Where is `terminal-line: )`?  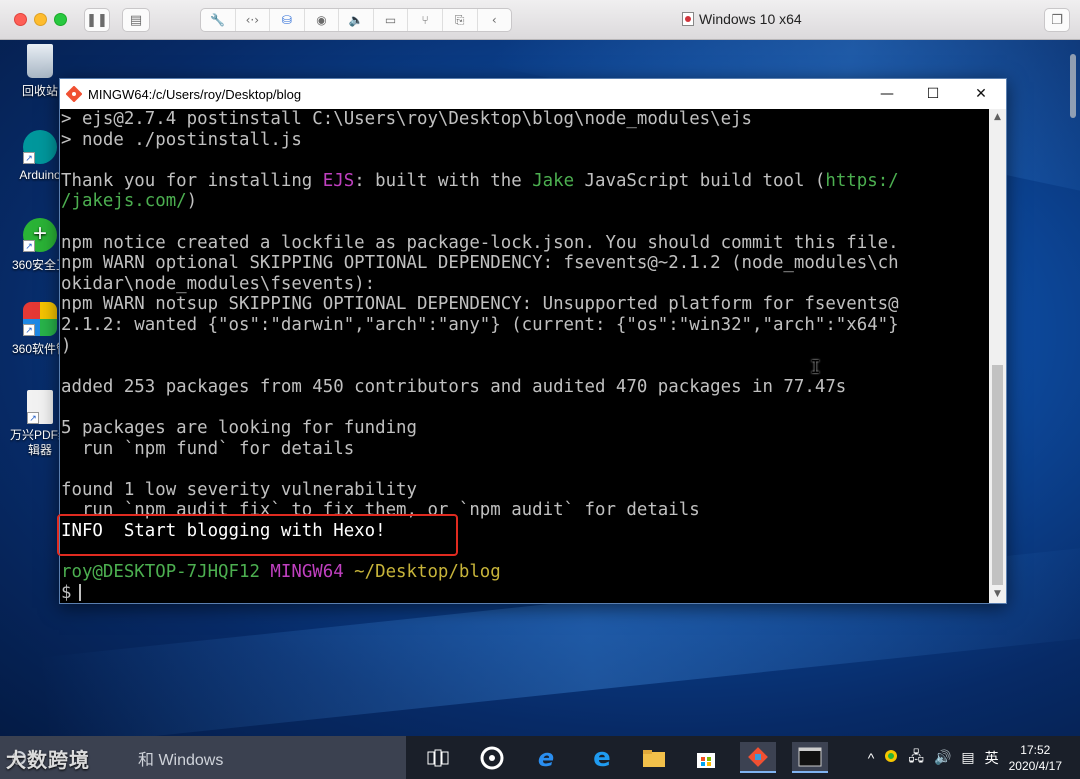 terminal-line: ) is located at coordinates (525, 346).